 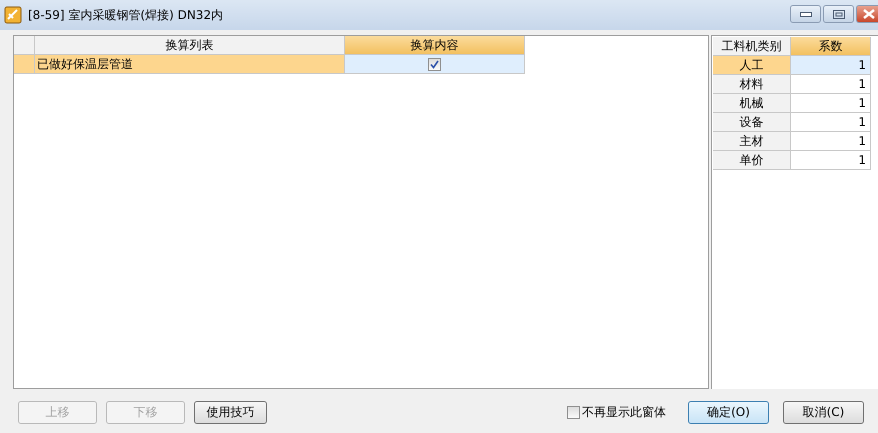 What do you see at coordinates (752, 84) in the screenshot?
I see `table-cell: 材料` at bounding box center [752, 84].